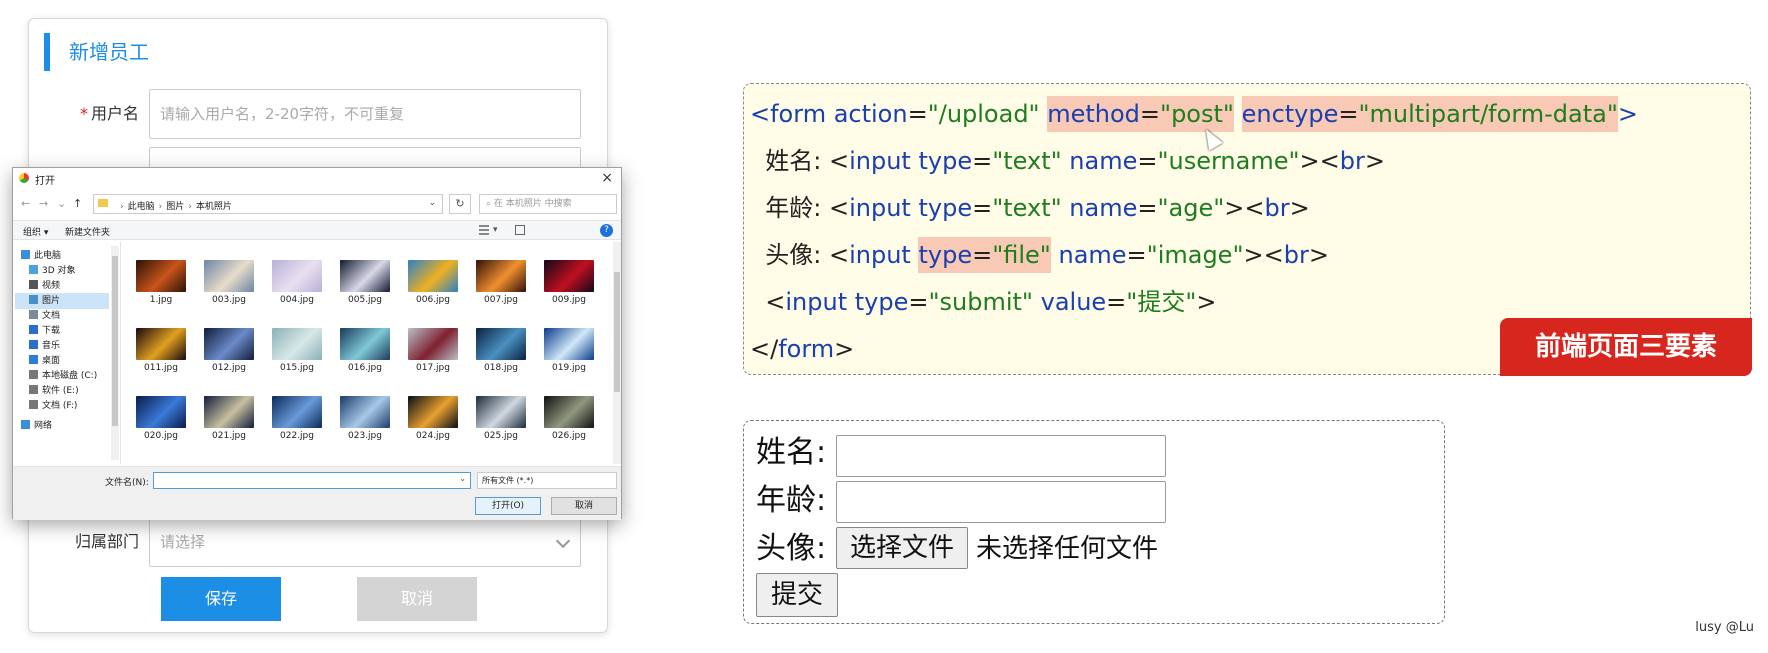  What do you see at coordinates (36, 426) in the screenshot?
I see `sidebar-item: 网络` at bounding box center [36, 426].